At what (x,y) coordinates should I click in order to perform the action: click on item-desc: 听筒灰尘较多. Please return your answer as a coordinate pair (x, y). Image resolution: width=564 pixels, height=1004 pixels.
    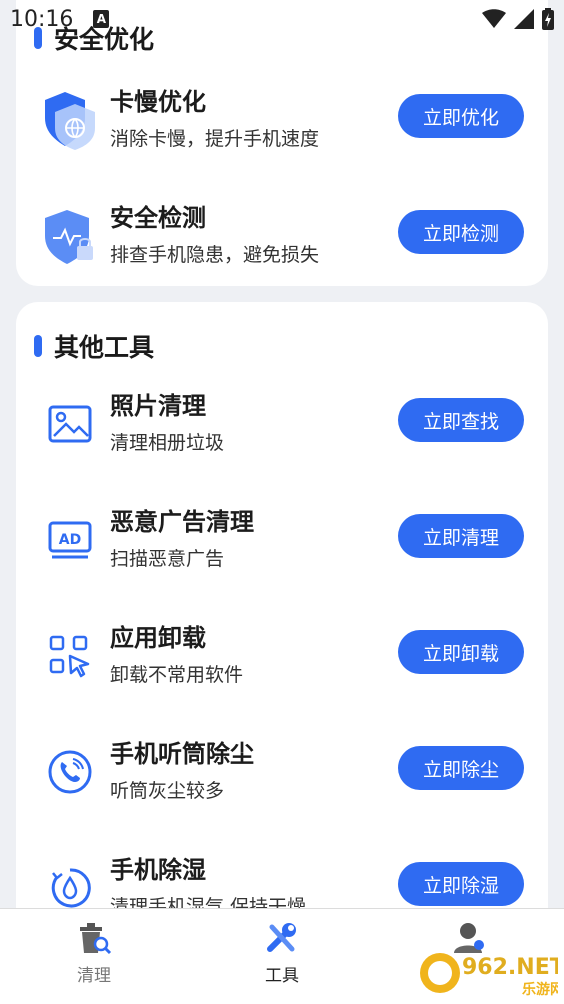
    Looking at the image, I should click on (167, 791).